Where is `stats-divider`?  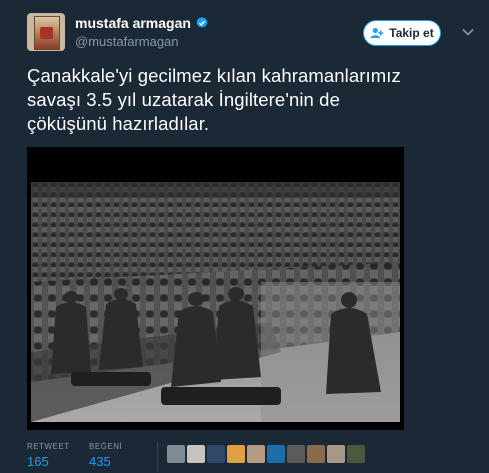
stats-divider is located at coordinates (157, 457).